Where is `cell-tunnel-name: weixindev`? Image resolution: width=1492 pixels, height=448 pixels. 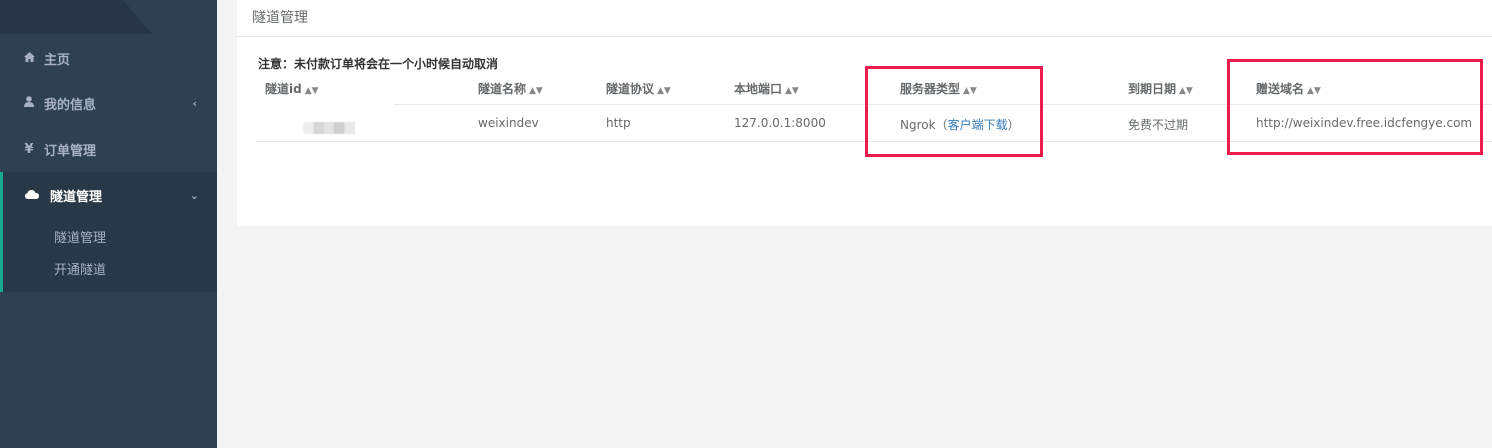 cell-tunnel-name: weixindev is located at coordinates (508, 123).